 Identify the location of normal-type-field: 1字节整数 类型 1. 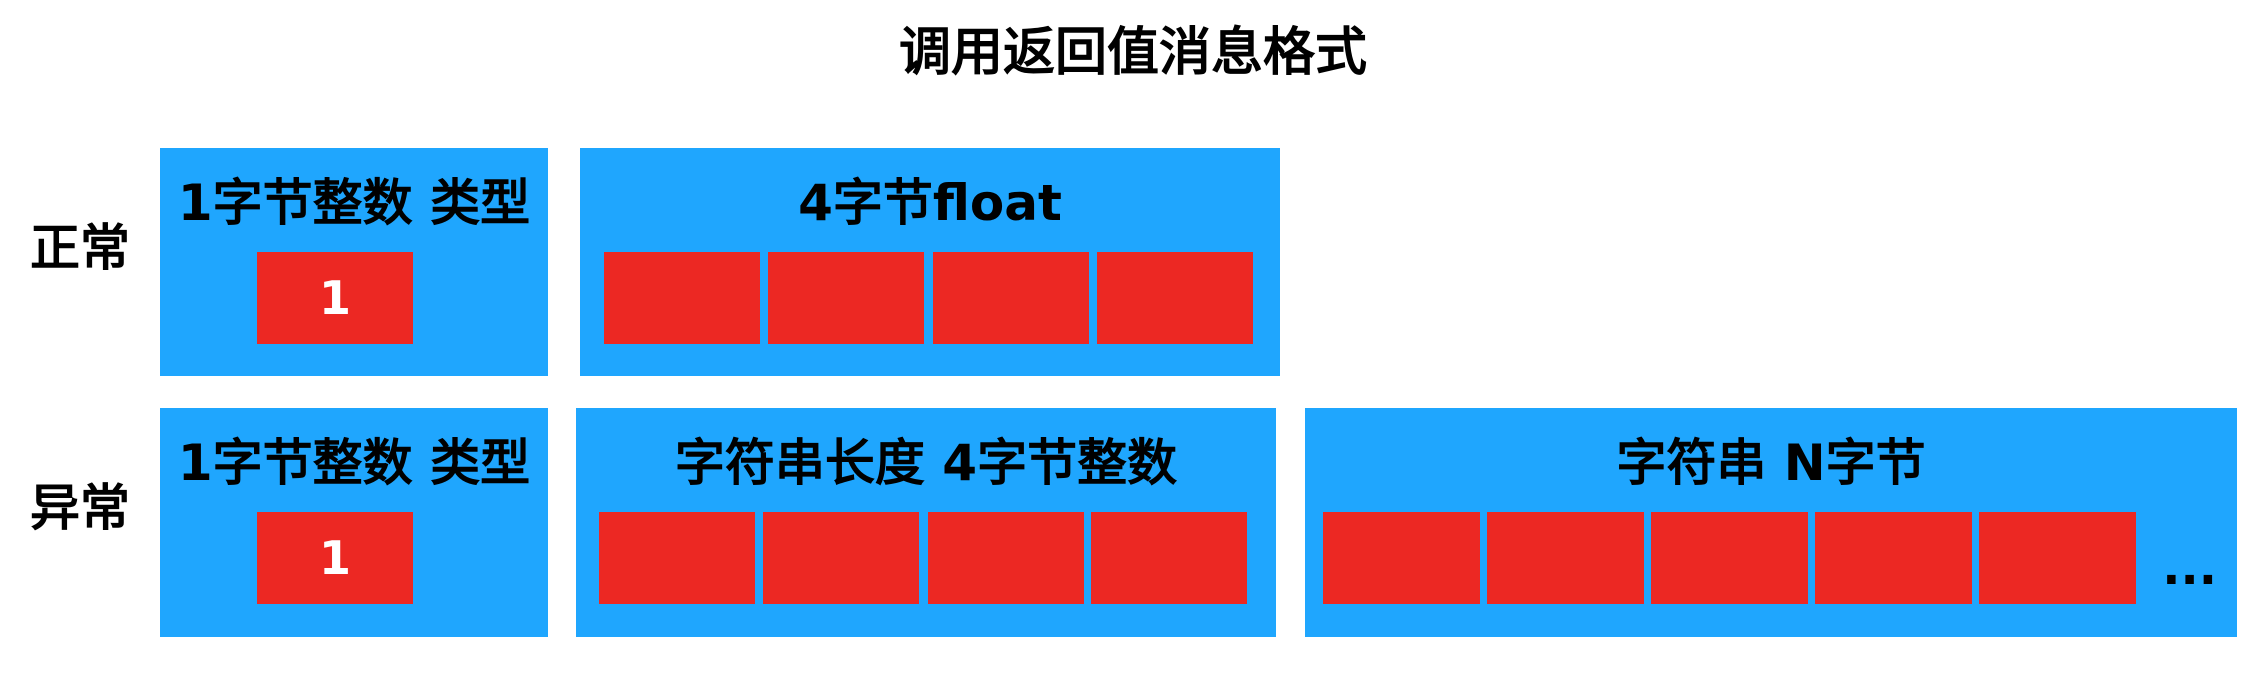
(354, 262).